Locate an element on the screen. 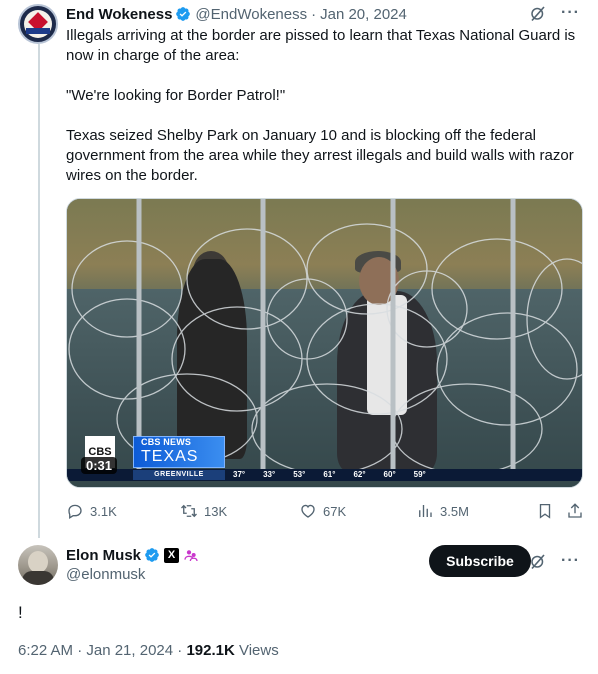 This screenshot has height=674, width=598. author-handle: @EndWokeness is located at coordinates (251, 14).